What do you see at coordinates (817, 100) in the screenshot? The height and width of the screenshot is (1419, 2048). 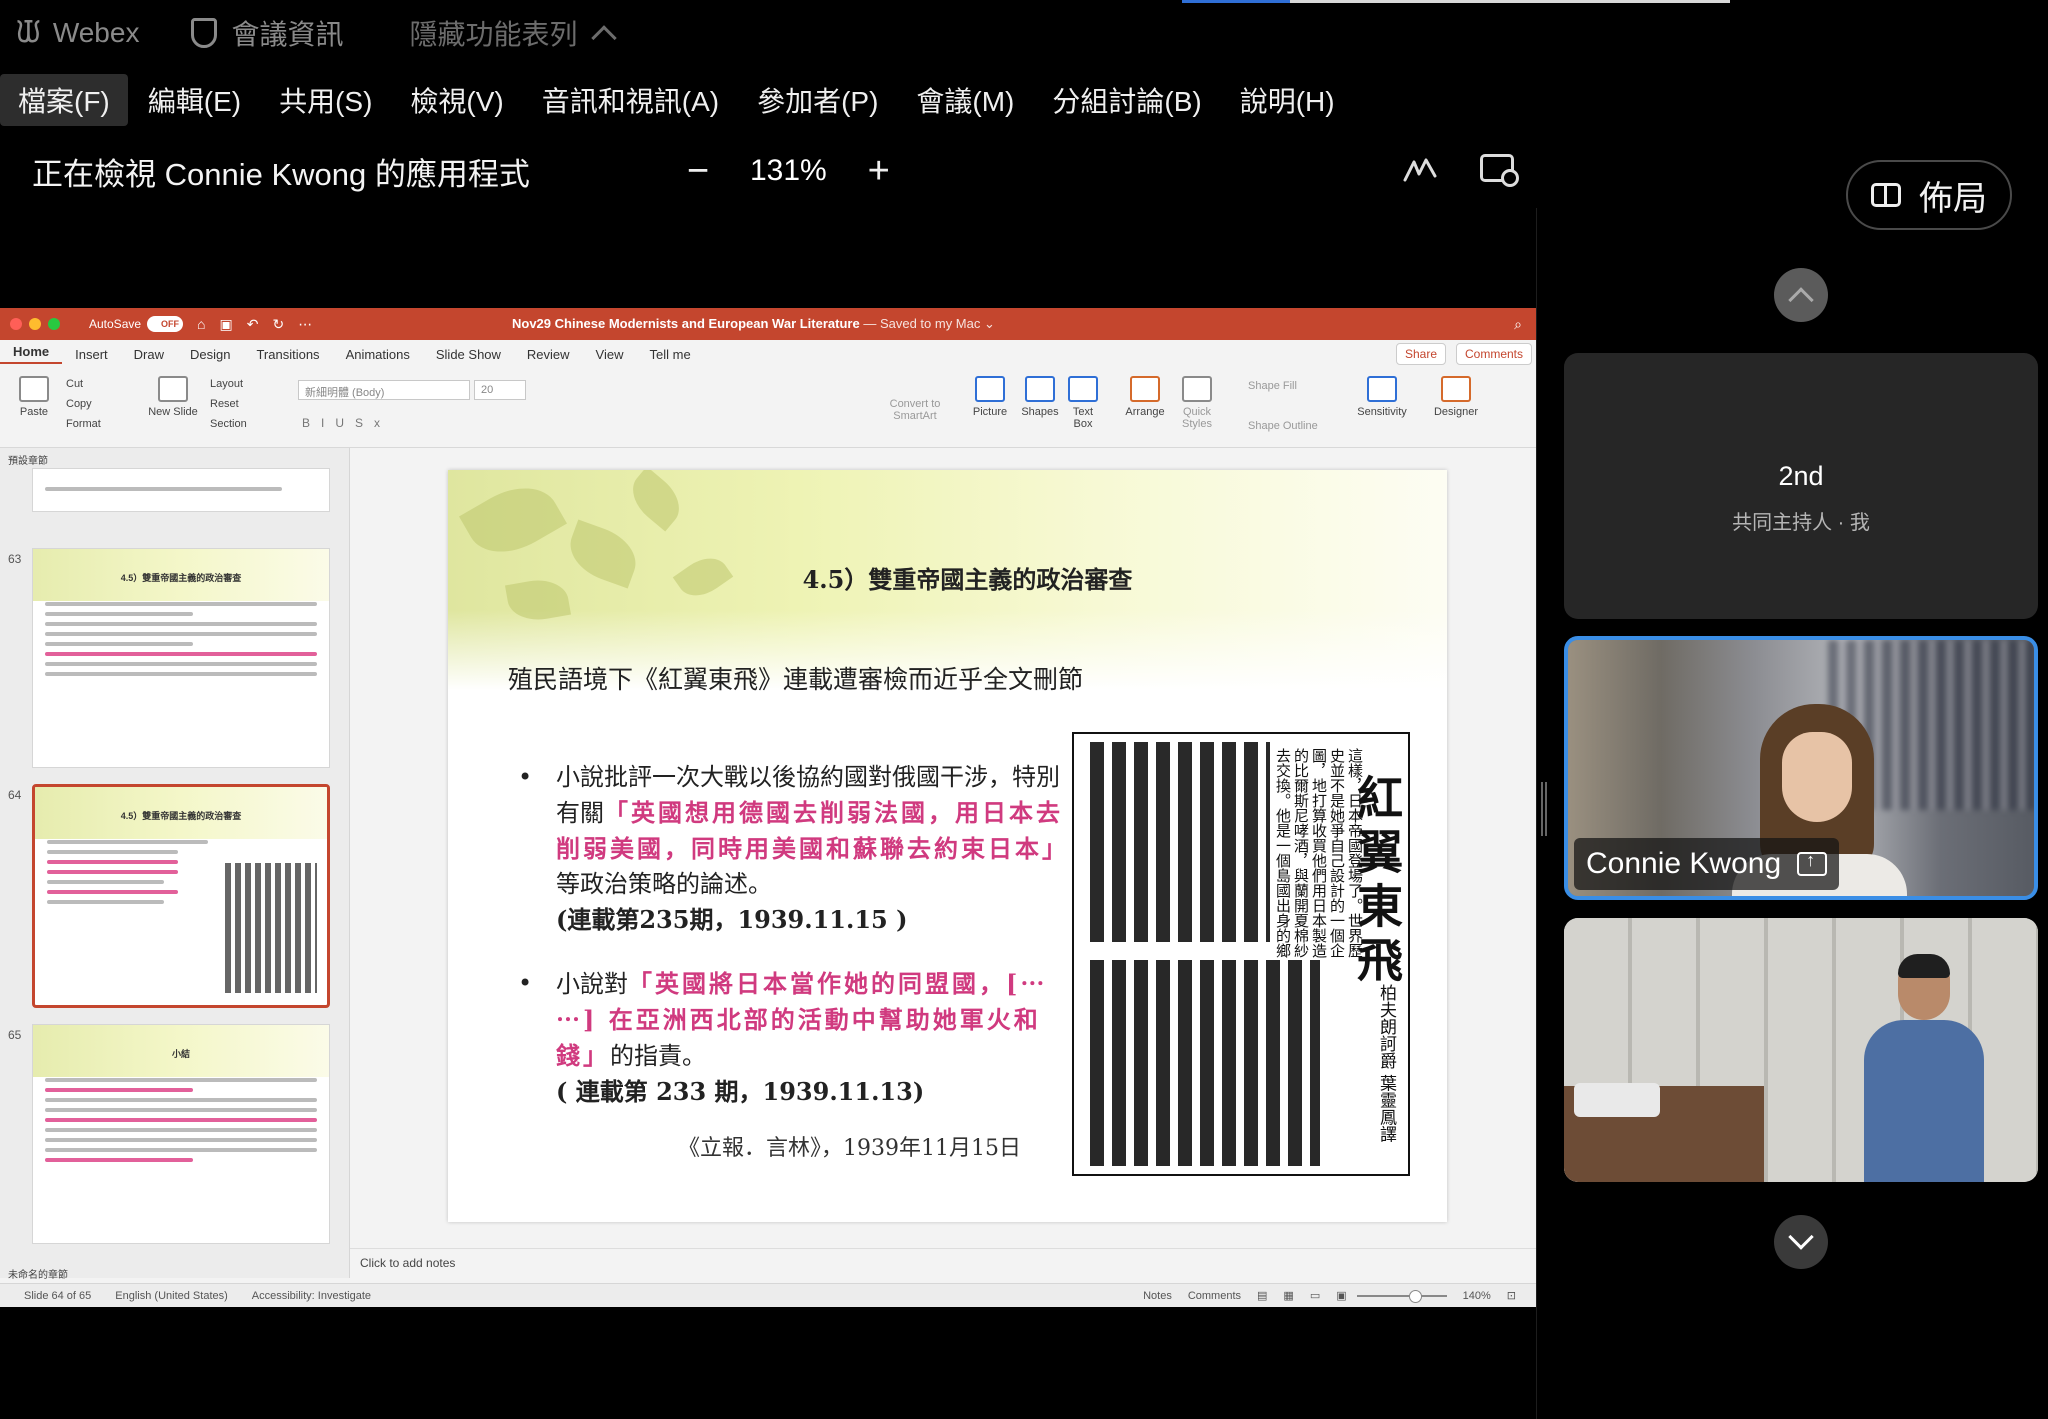 I see `menu-participants: 參加者(P)` at bounding box center [817, 100].